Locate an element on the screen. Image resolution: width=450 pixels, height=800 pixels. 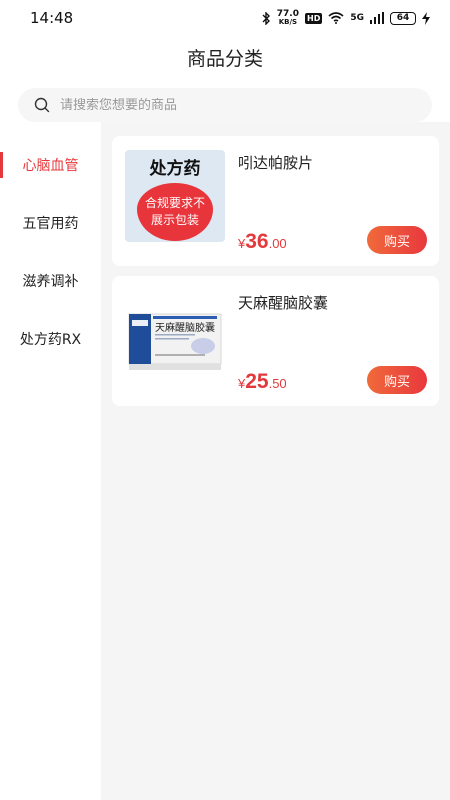
box-brand-text: 天麻醒脑胶囊 is located at coordinates (185, 327).